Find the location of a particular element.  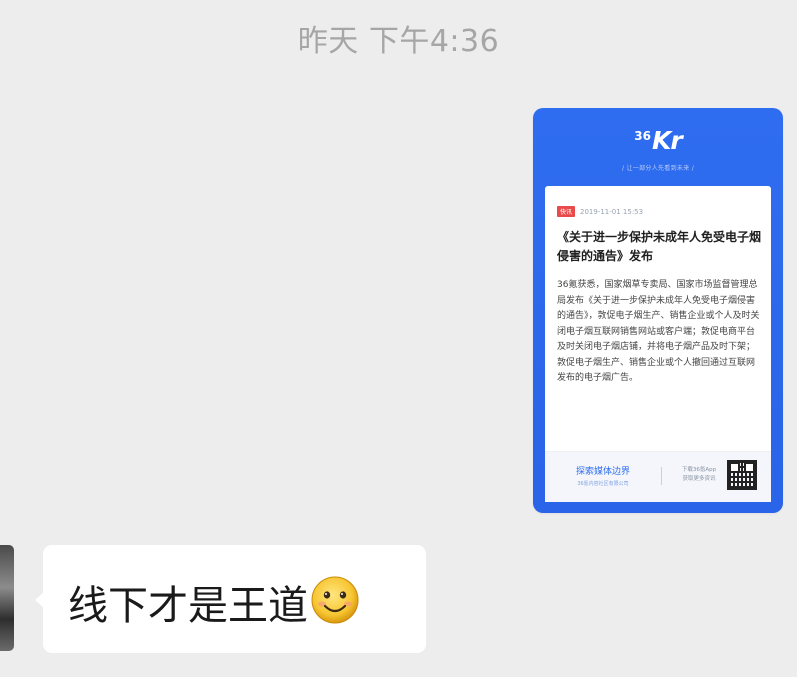

news-tag-badge: 快讯 is located at coordinates (566, 211).